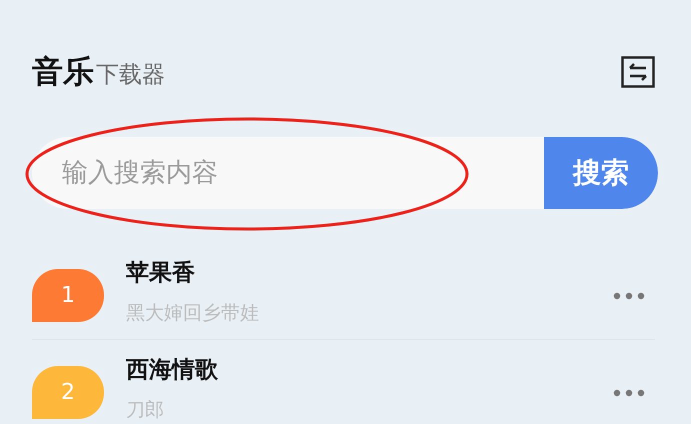  What do you see at coordinates (601, 173) in the screenshot?
I see `search-button: 搜索` at bounding box center [601, 173].